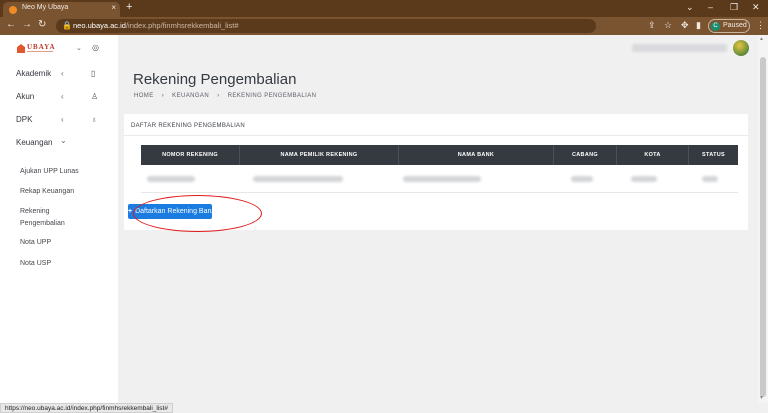 The width and height of the screenshot is (768, 413). I want to click on sidebar-item-label: Akademik, so click(34, 73).